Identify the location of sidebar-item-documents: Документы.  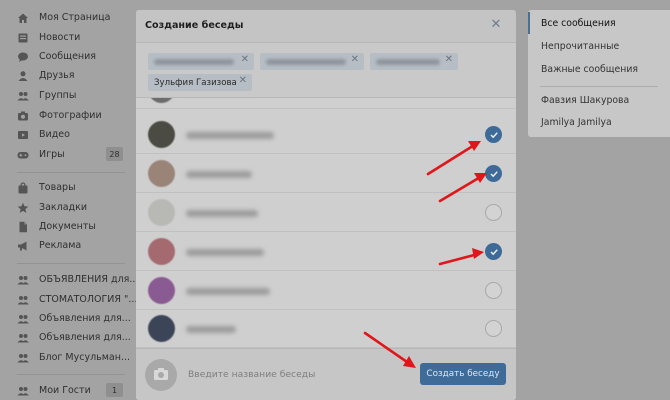
(65, 226).